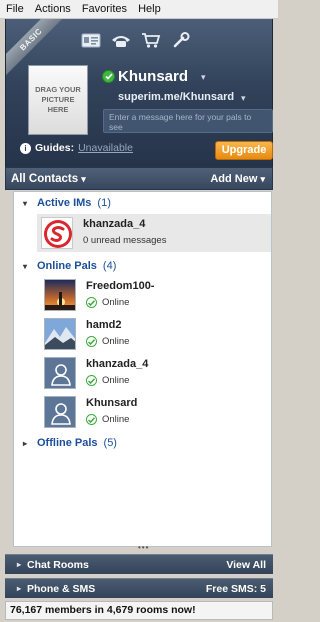 The width and height of the screenshot is (320, 622). I want to click on header-toolbar, so click(136, 40).